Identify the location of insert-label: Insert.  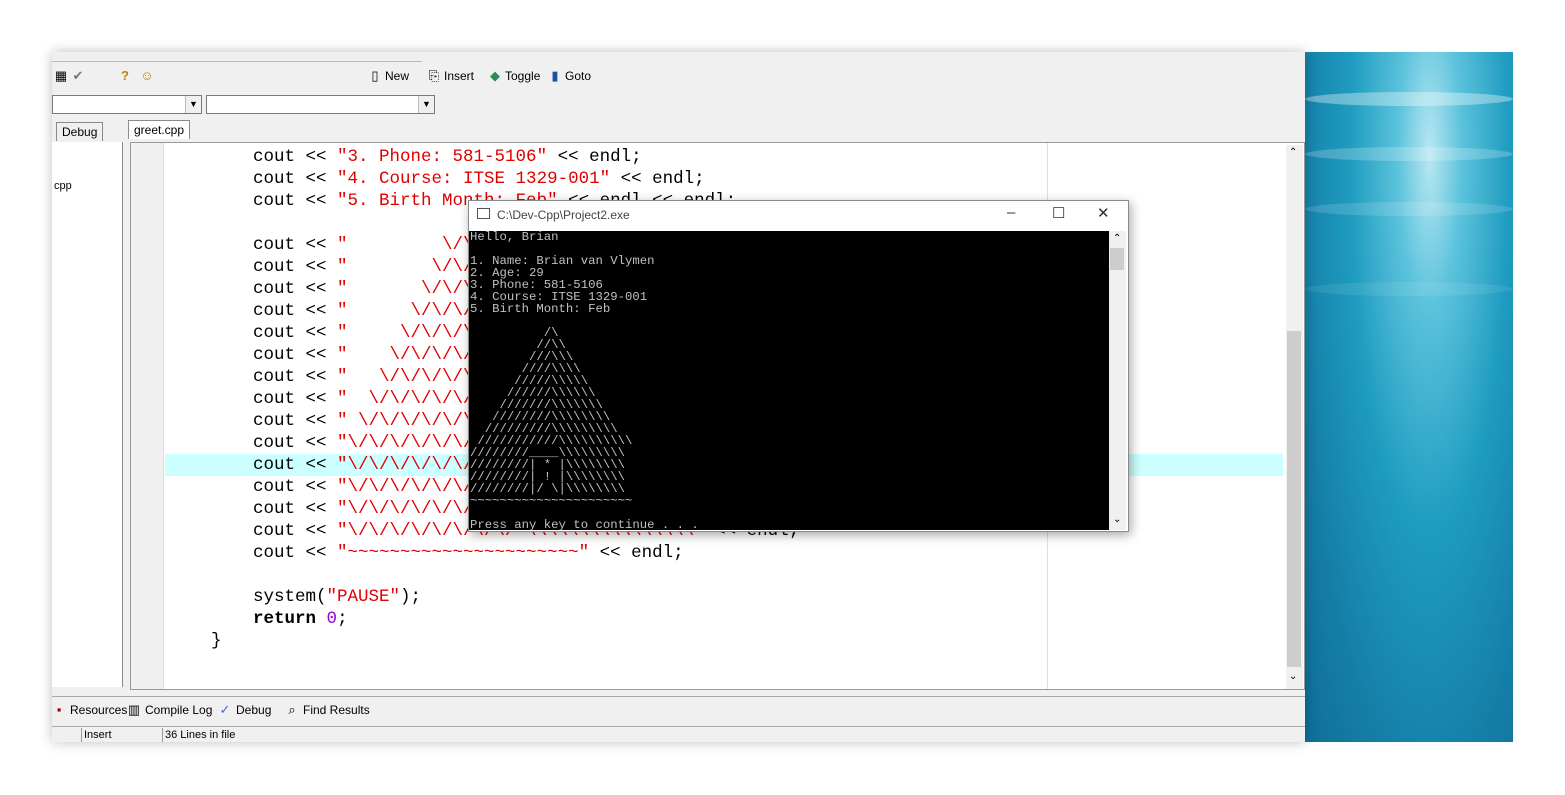
(459, 76).